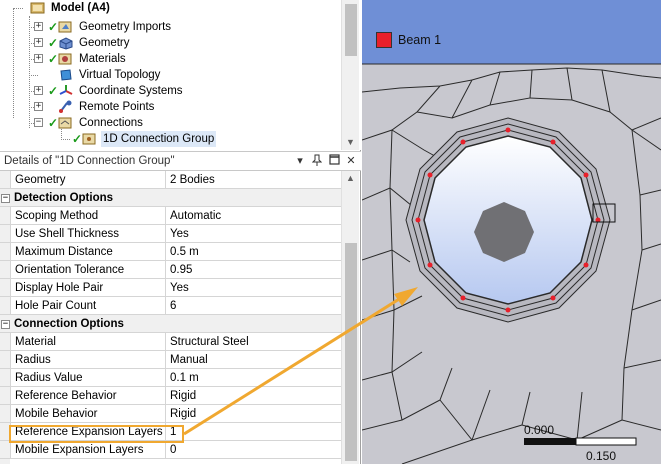 The height and width of the screenshot is (464, 661). What do you see at coordinates (170, 234) in the screenshot?
I see `row-use-shell-thickness: Use Shell Thickness Yes` at bounding box center [170, 234].